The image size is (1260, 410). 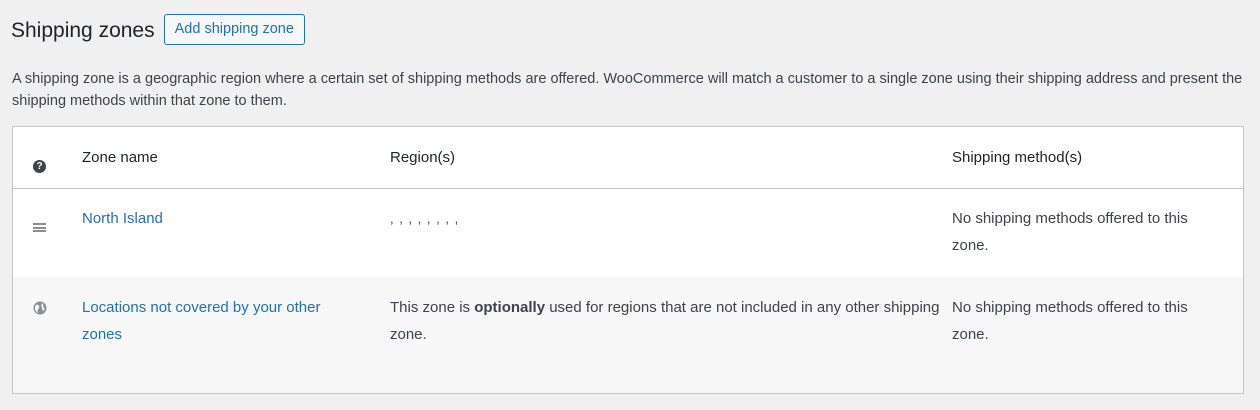 What do you see at coordinates (432, 307) in the screenshot?
I see `regions-text: This zone is` at bounding box center [432, 307].